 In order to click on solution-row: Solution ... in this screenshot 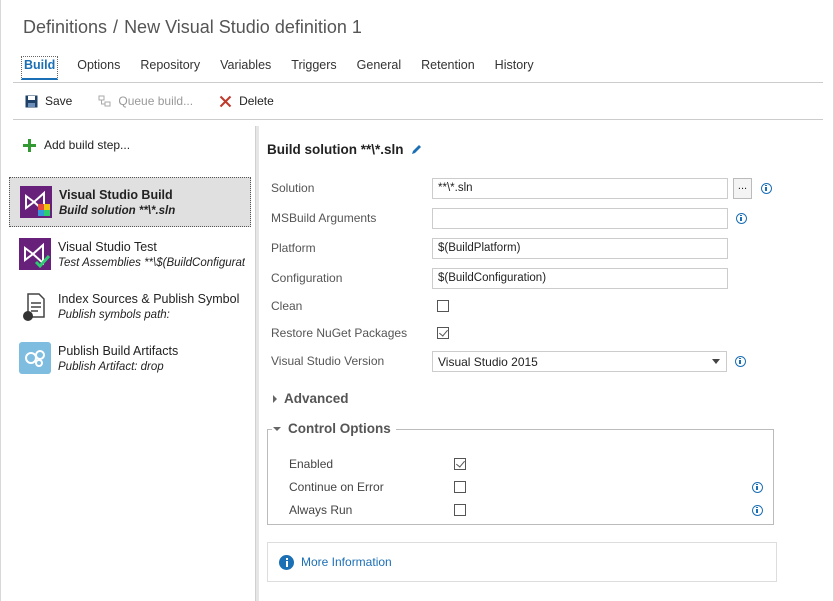, I will do `click(521, 188)`.